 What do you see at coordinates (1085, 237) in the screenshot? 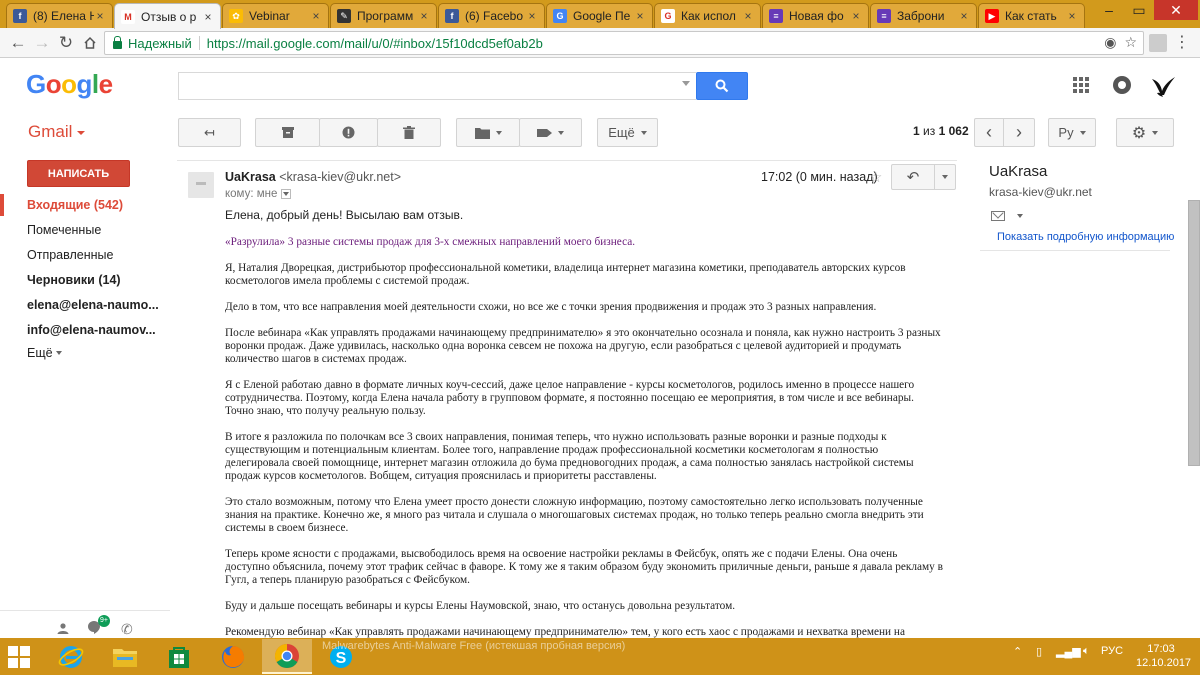
I see `show-details-link: Показать подробную информацию` at bounding box center [1085, 237].